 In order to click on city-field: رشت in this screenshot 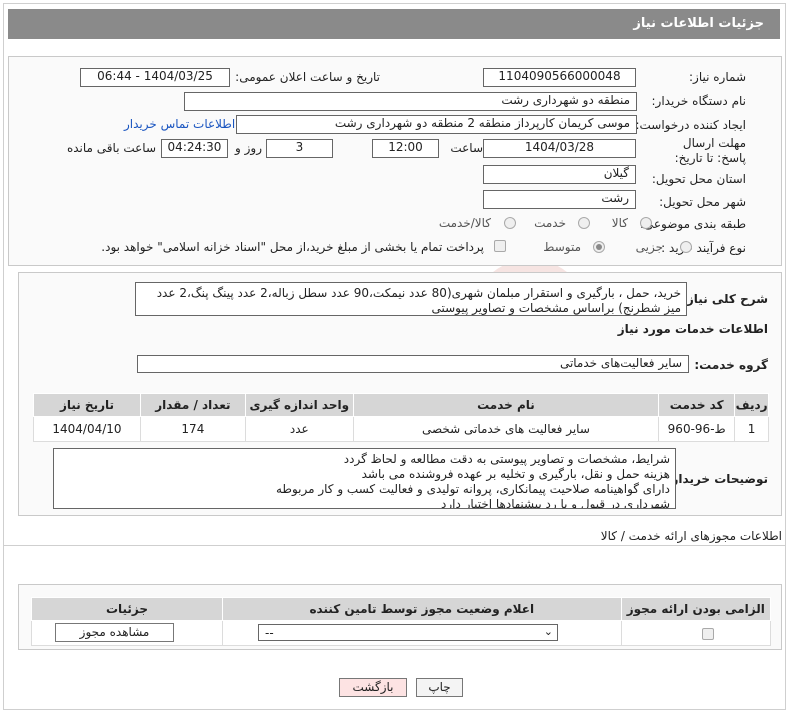, I will do `click(559, 199)`.